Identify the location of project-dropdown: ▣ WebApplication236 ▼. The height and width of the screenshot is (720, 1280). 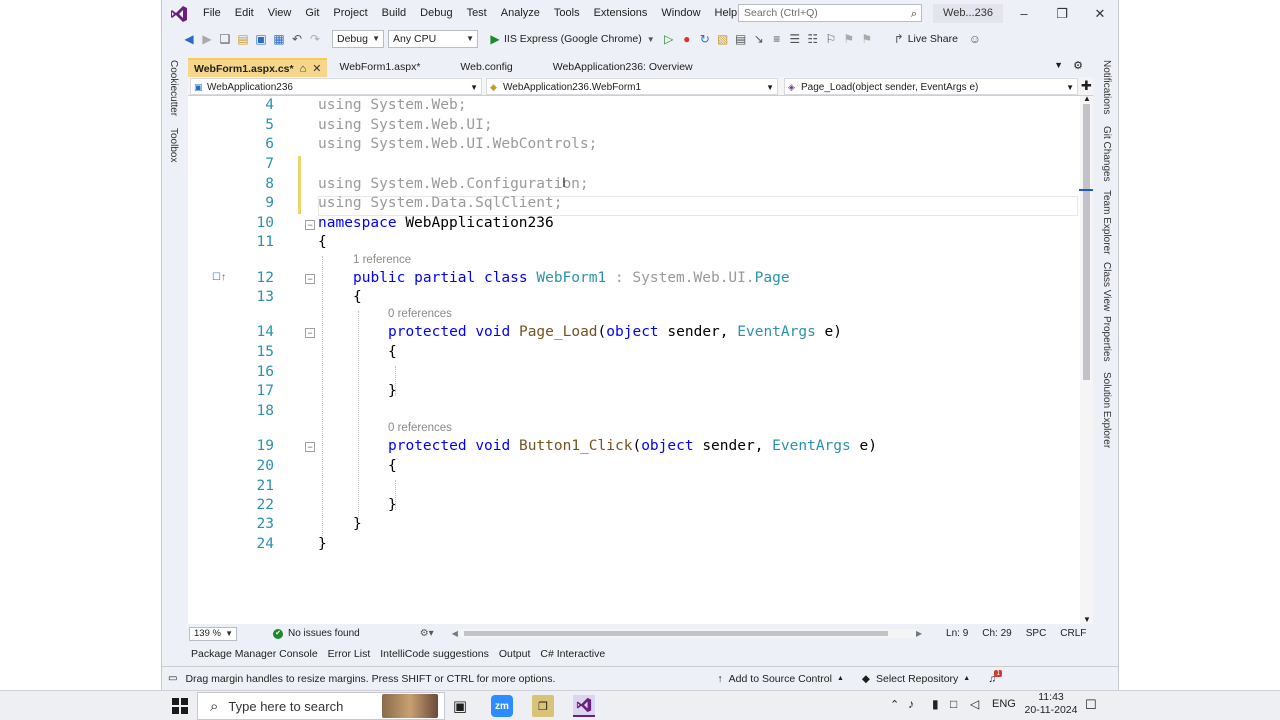
(336, 86).